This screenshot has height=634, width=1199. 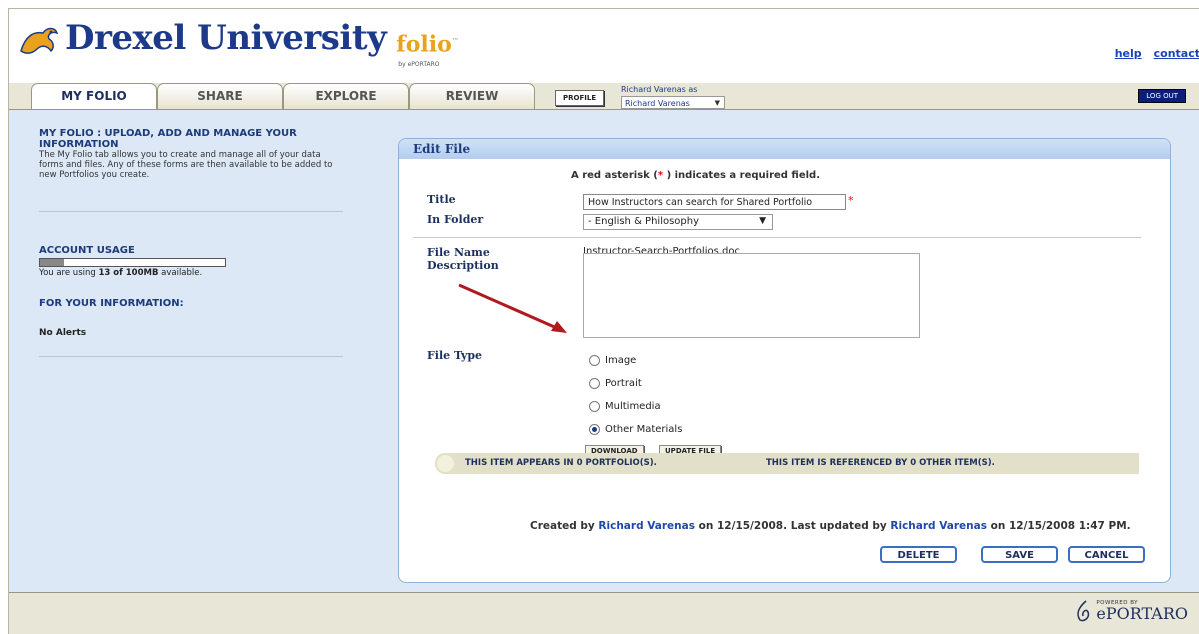 What do you see at coordinates (1083, 611) in the screenshot?
I see `eportaro-logo-icon` at bounding box center [1083, 611].